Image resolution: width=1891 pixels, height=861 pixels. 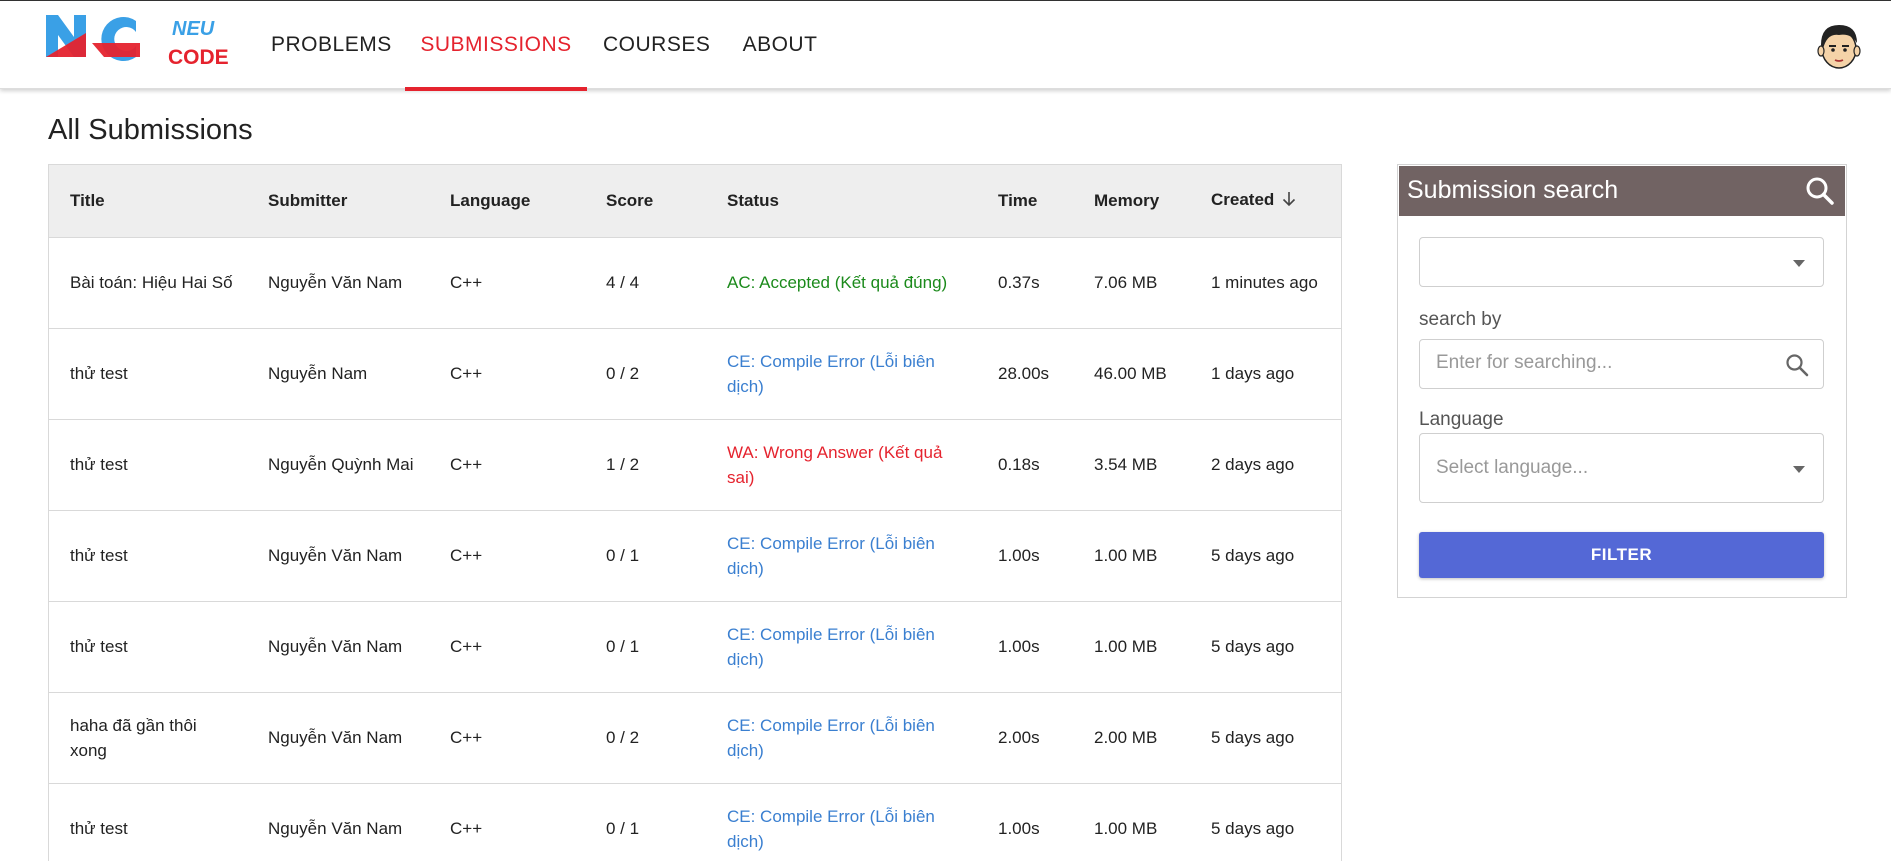 What do you see at coordinates (1461, 419) in the screenshot?
I see `language-label: Language` at bounding box center [1461, 419].